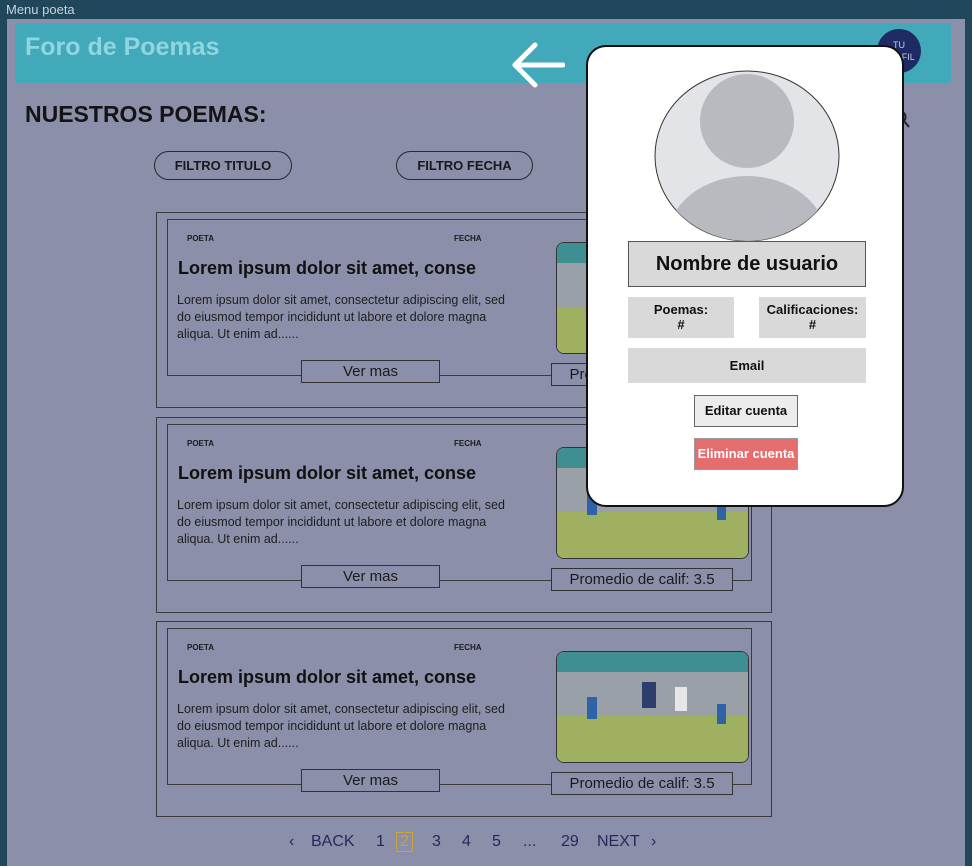  What do you see at coordinates (747, 156) in the screenshot?
I see `user-avatar-icon` at bounding box center [747, 156].